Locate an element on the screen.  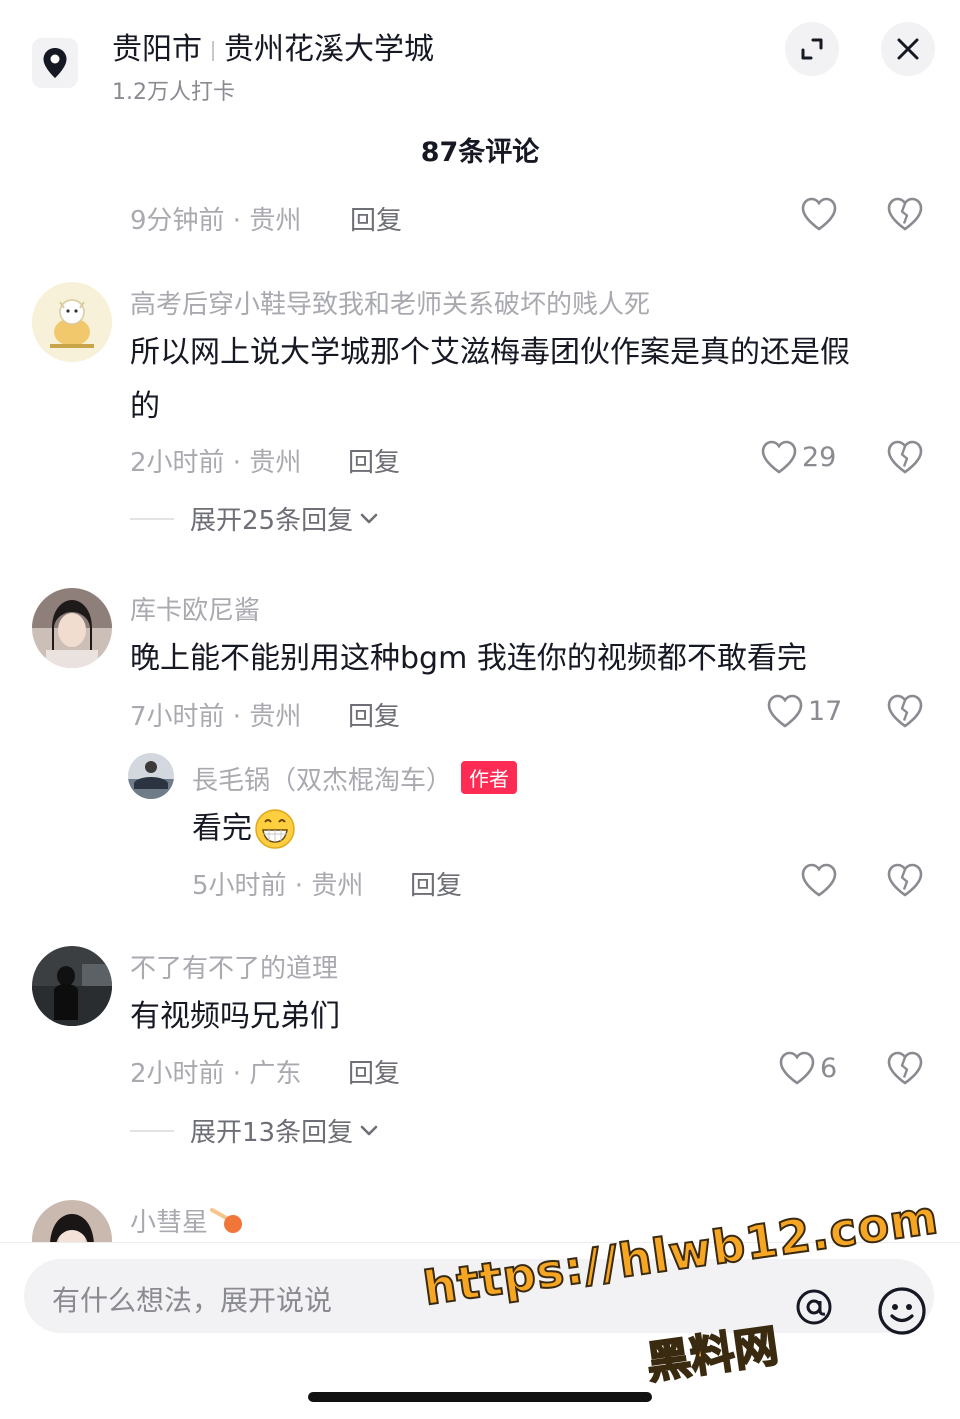
expand-replies-button: 展开13条回复 is located at coordinates (254, 1130).